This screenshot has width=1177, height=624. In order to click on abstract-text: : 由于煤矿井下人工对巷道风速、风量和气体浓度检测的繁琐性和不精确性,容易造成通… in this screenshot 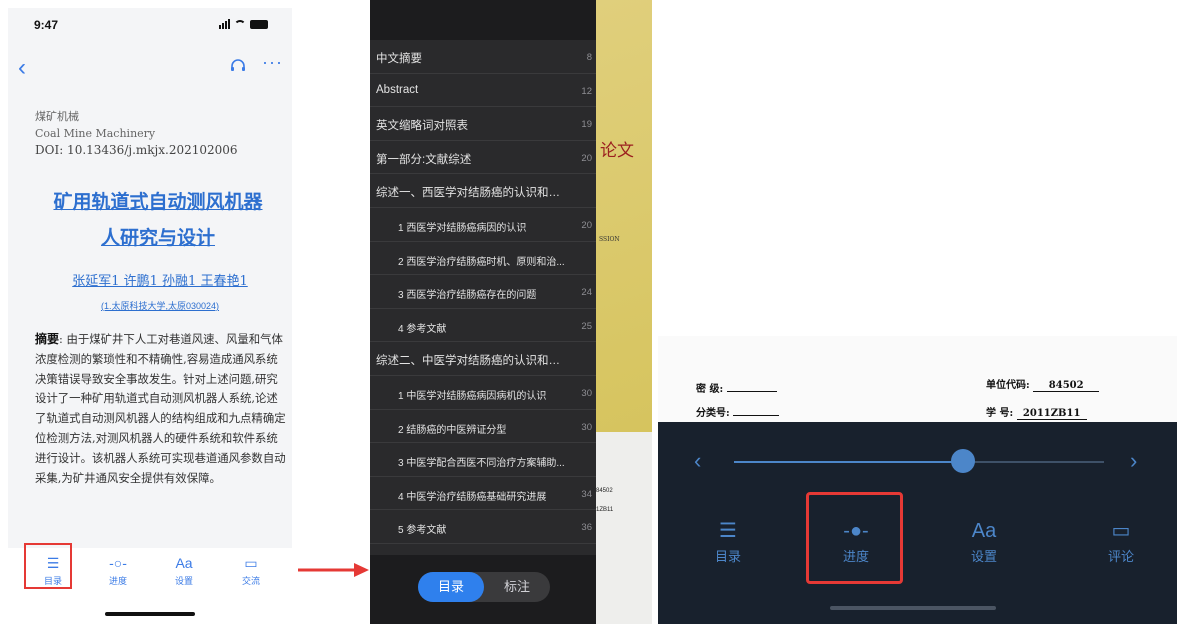, I will do `click(160, 408)`.